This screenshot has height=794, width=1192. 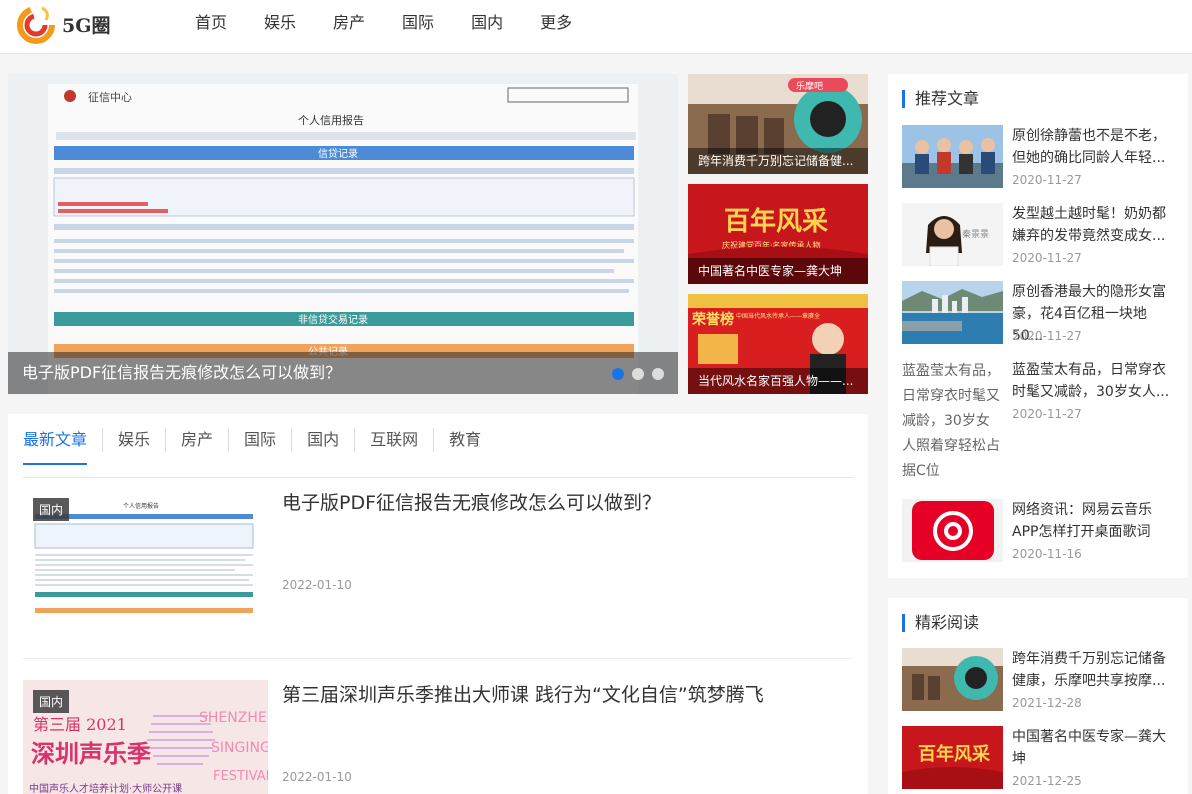 I want to click on item-date: 2021-12-28, so click(x=1047, y=703).